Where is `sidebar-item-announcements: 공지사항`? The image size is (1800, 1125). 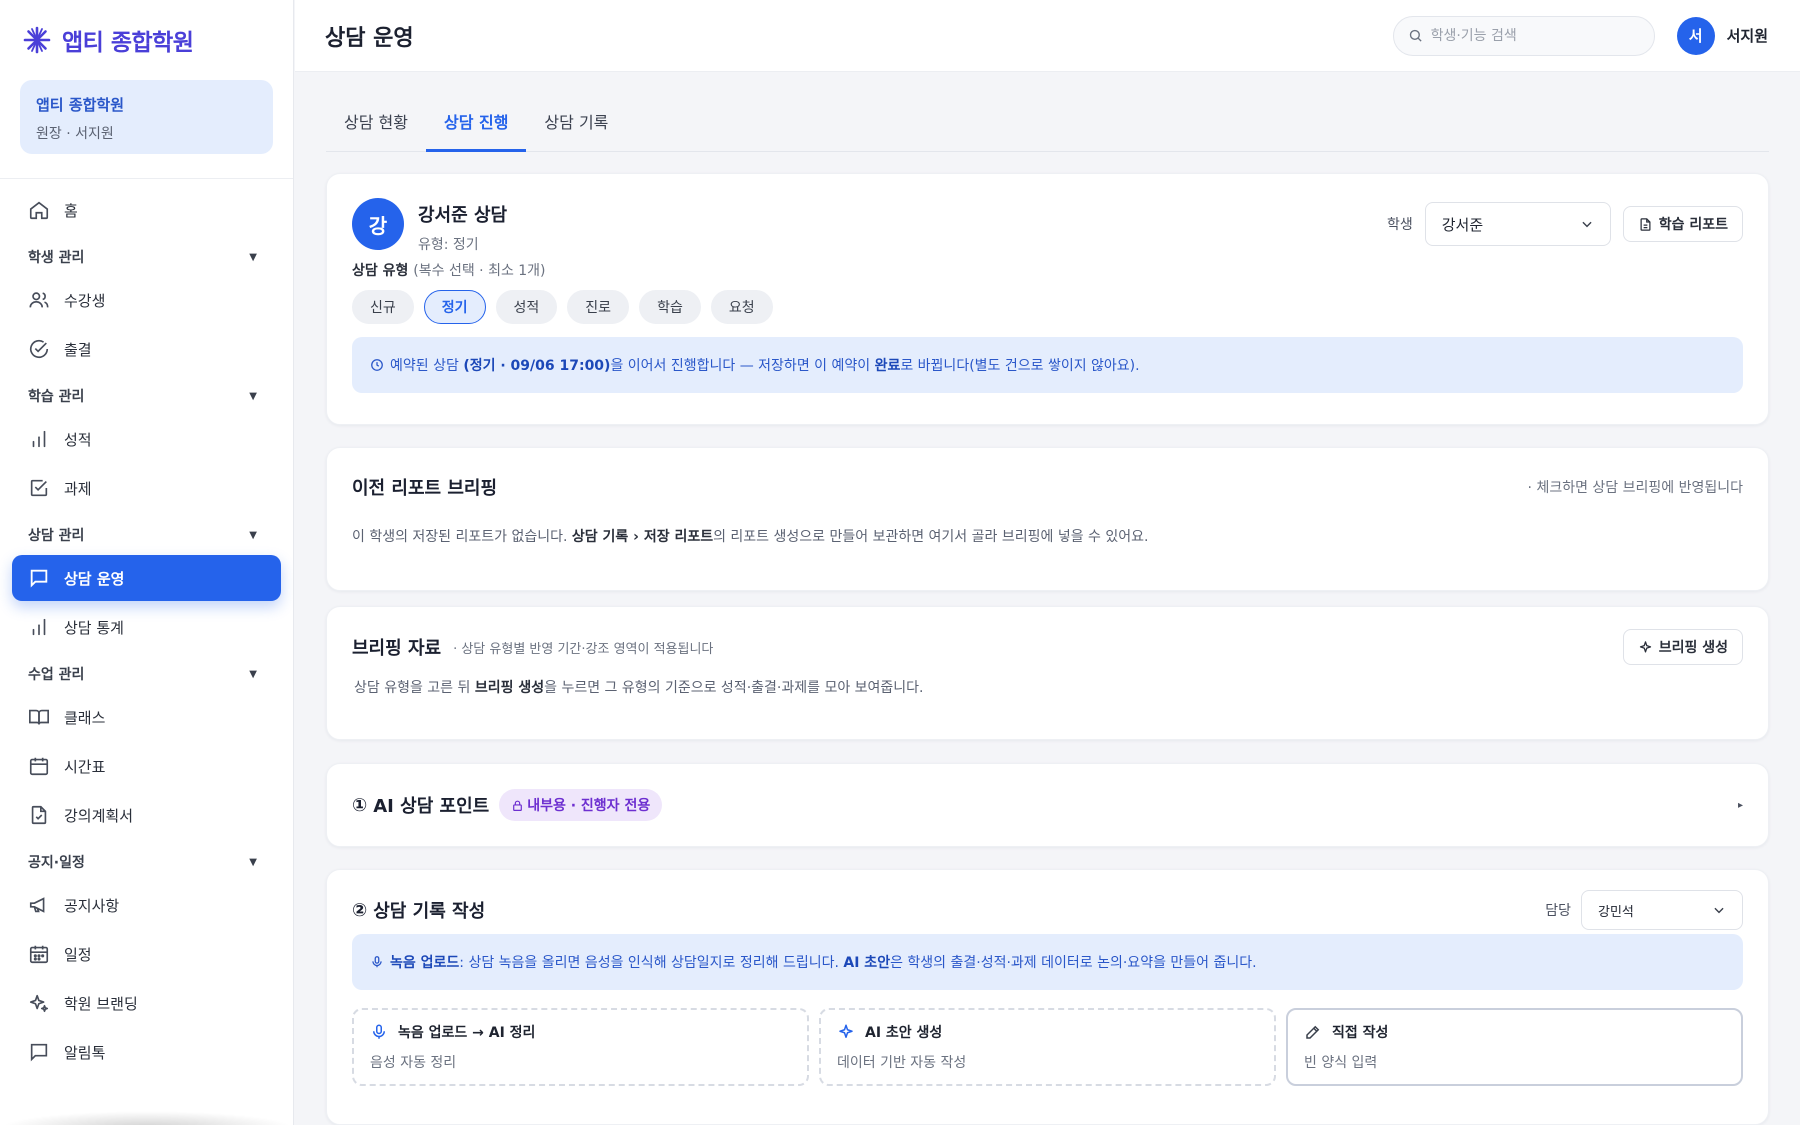 sidebar-item-announcements: 공지사항 is located at coordinates (146, 905).